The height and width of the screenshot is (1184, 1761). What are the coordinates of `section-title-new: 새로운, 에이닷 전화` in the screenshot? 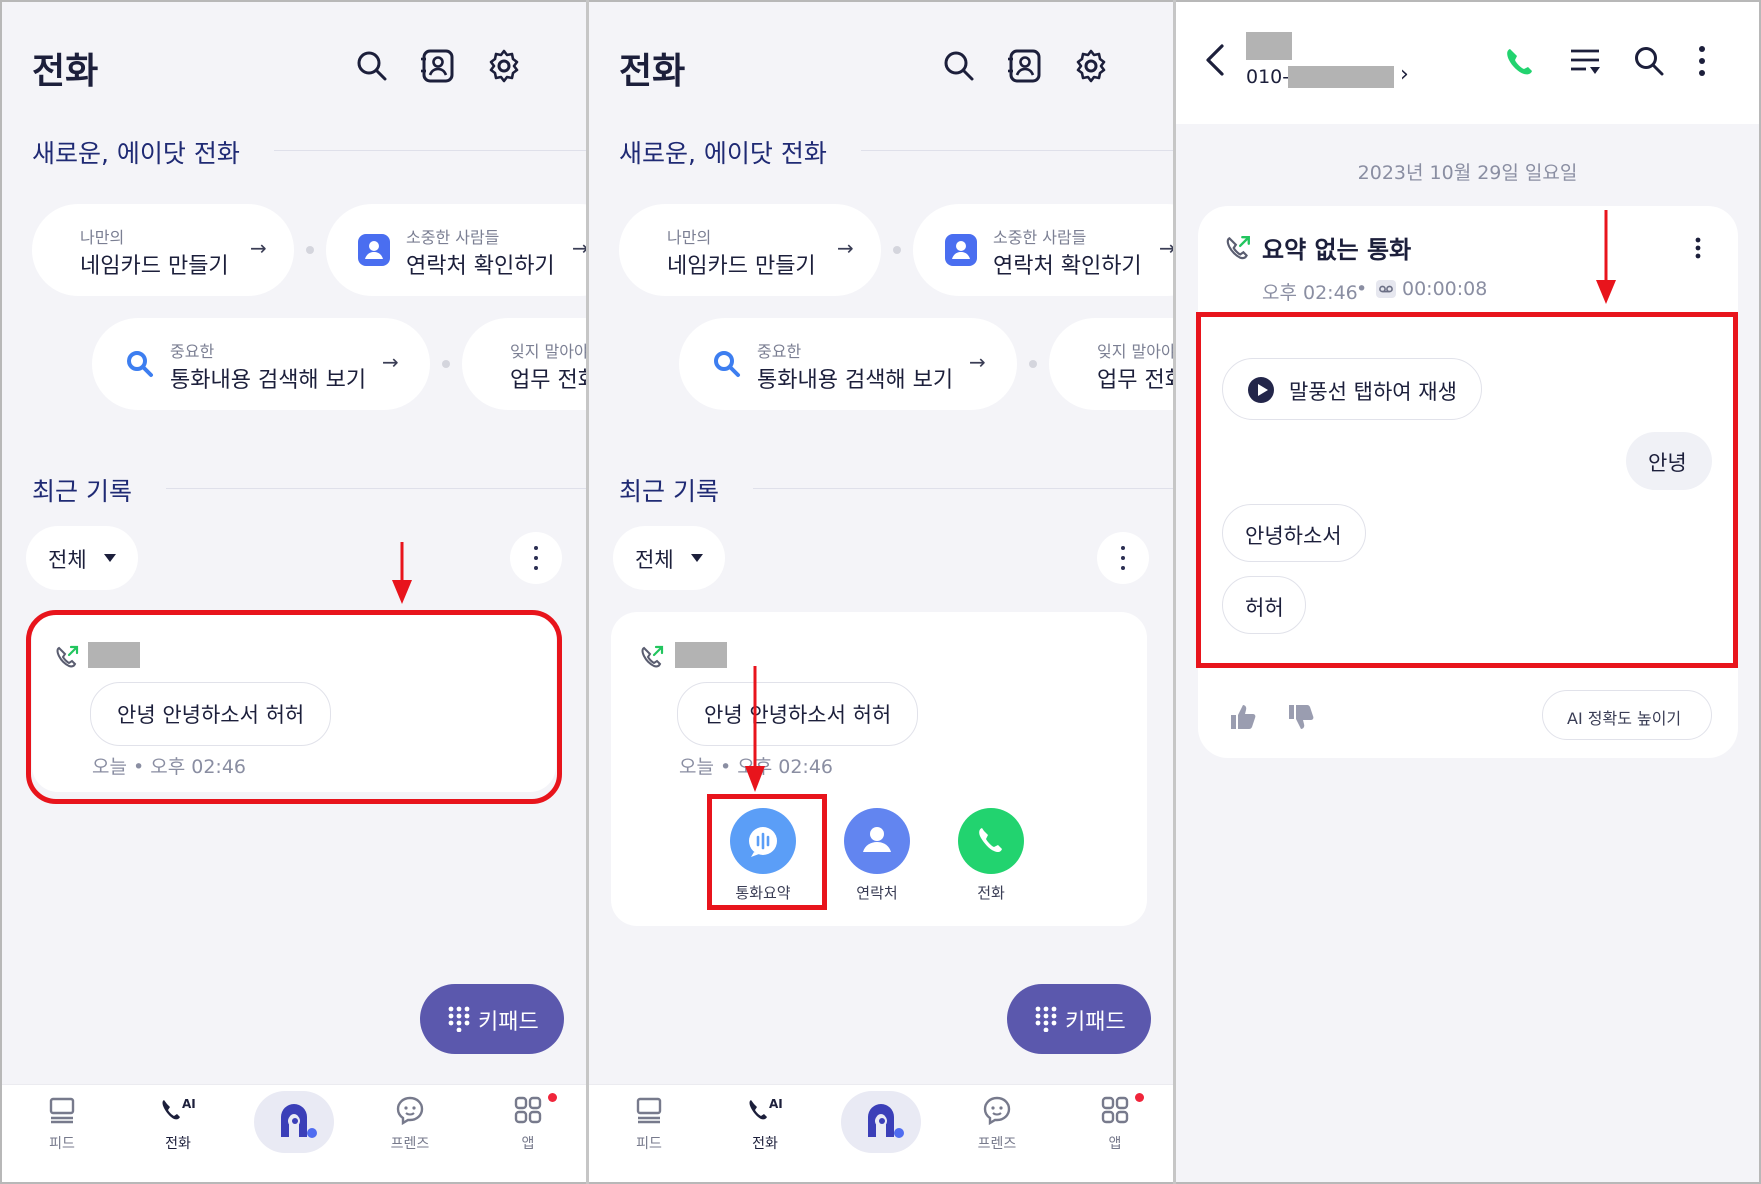 It's located at (723, 153).